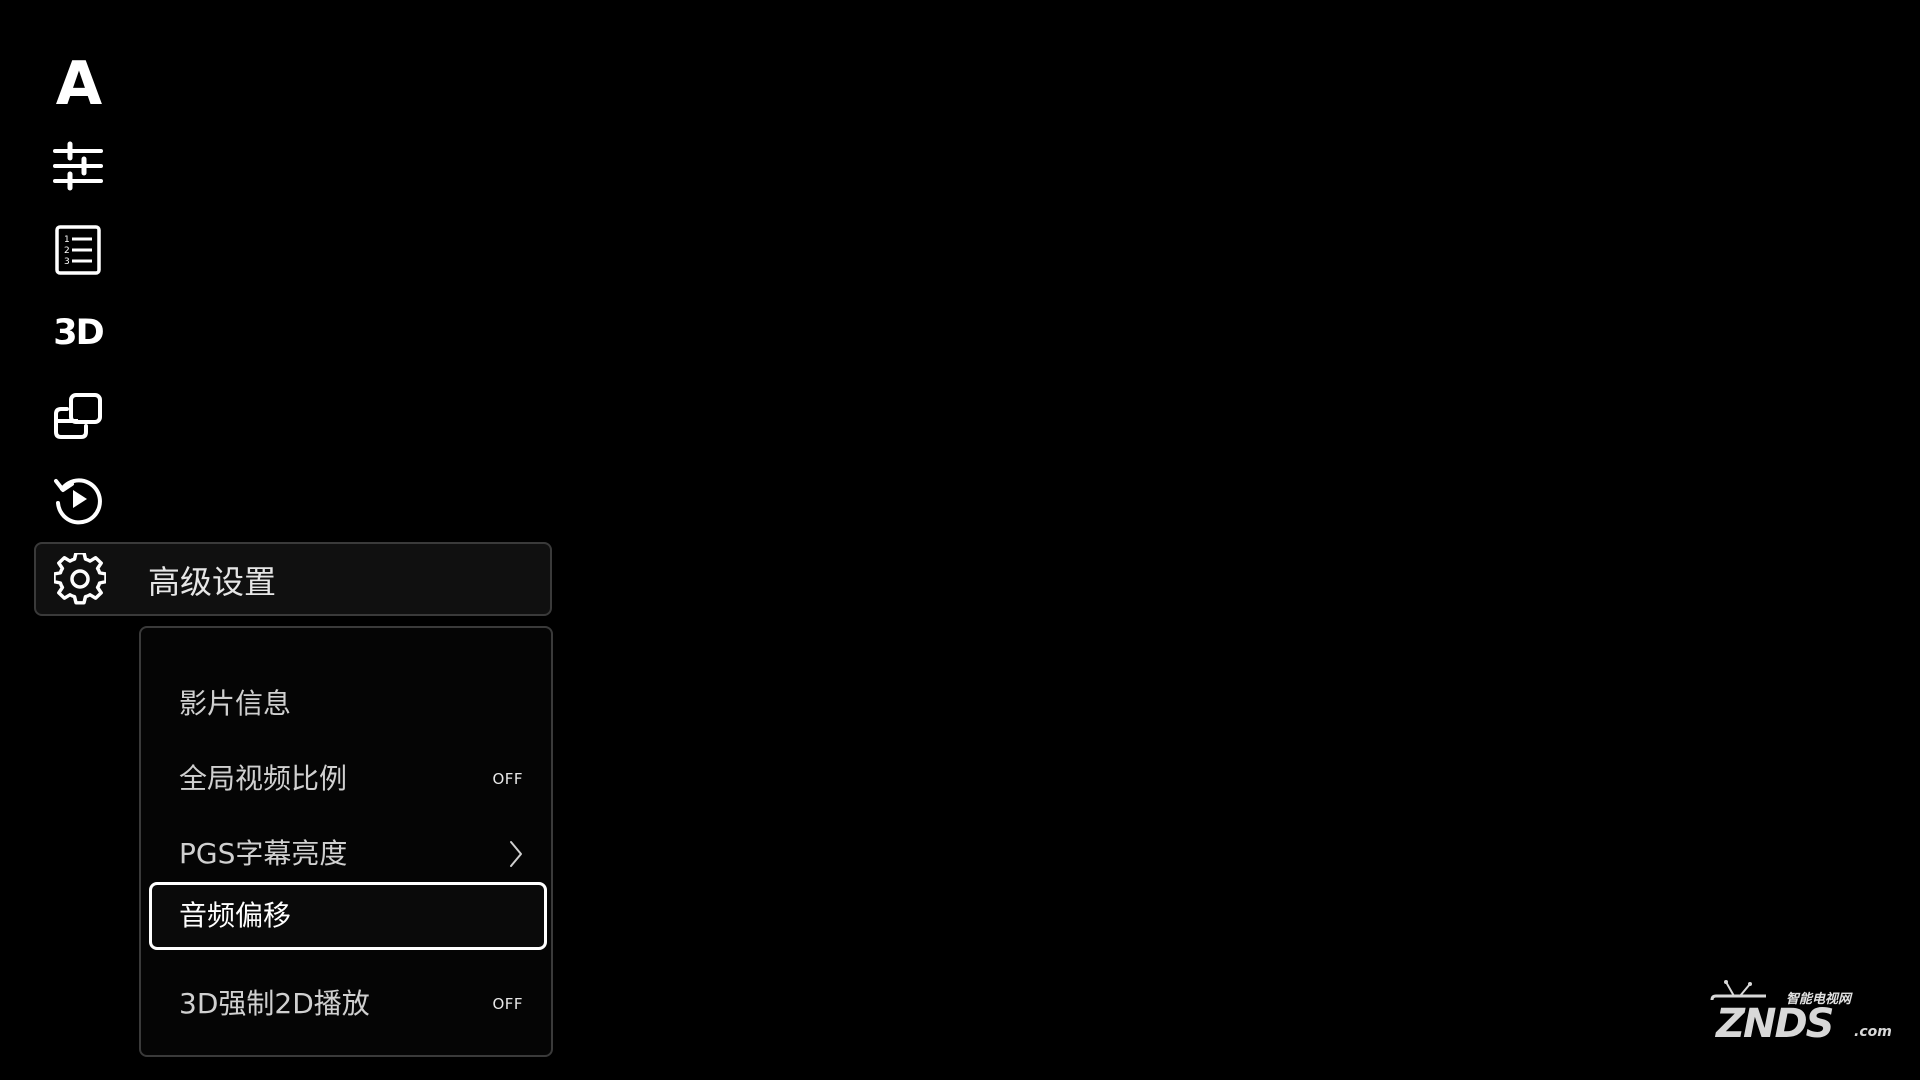 The width and height of the screenshot is (1920, 1080). Describe the element at coordinates (67, 240) in the screenshot. I see `svg-text: 1` at that location.